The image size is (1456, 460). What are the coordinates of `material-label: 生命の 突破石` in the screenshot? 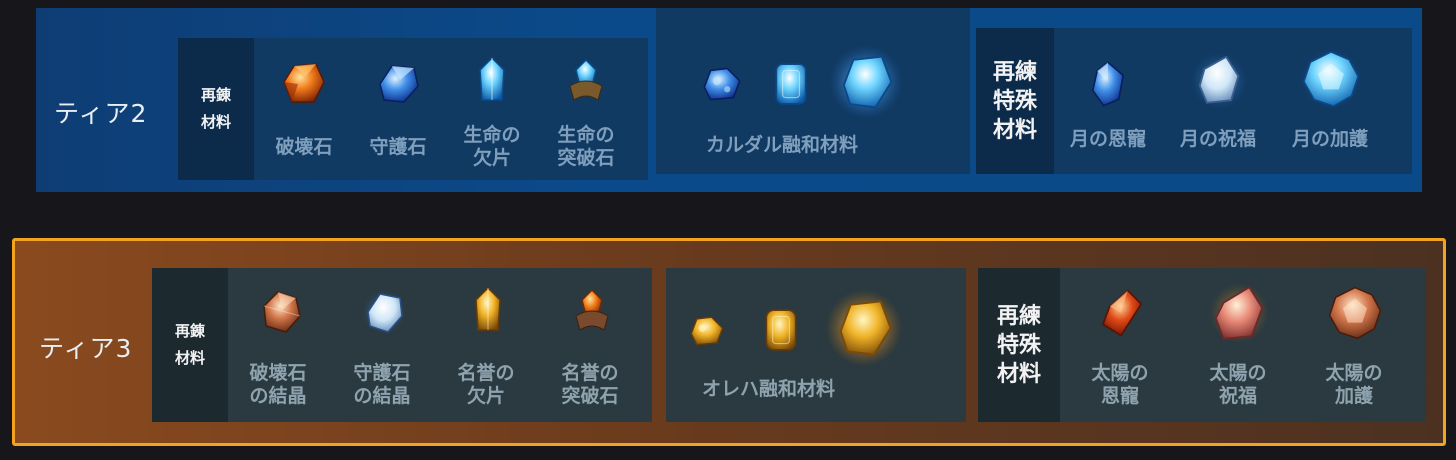 It's located at (586, 146).